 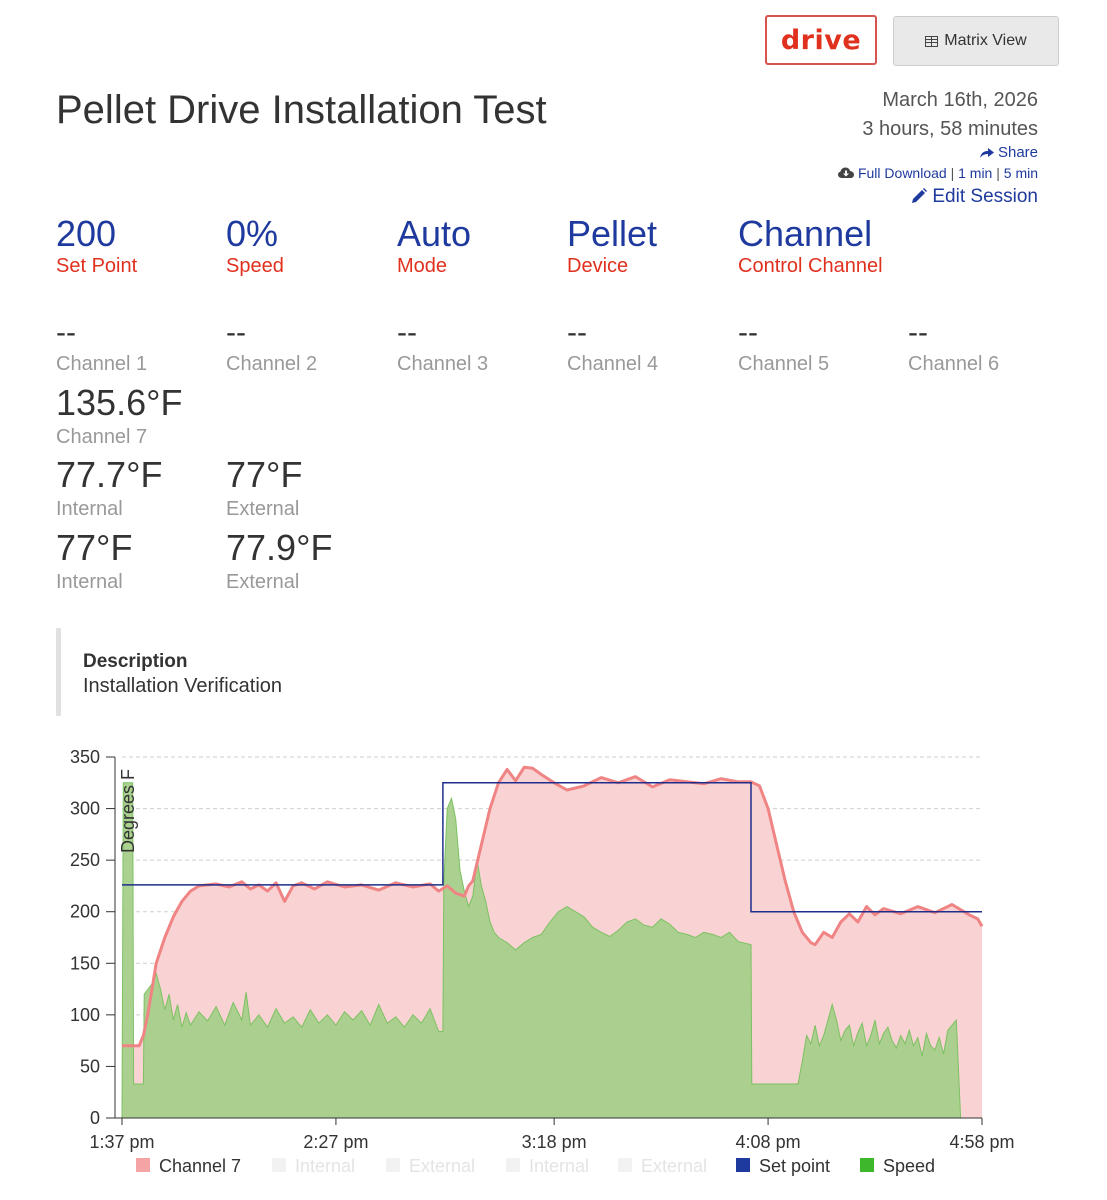 What do you see at coordinates (128, 811) in the screenshot?
I see `y-axis-label: Degrees F` at bounding box center [128, 811].